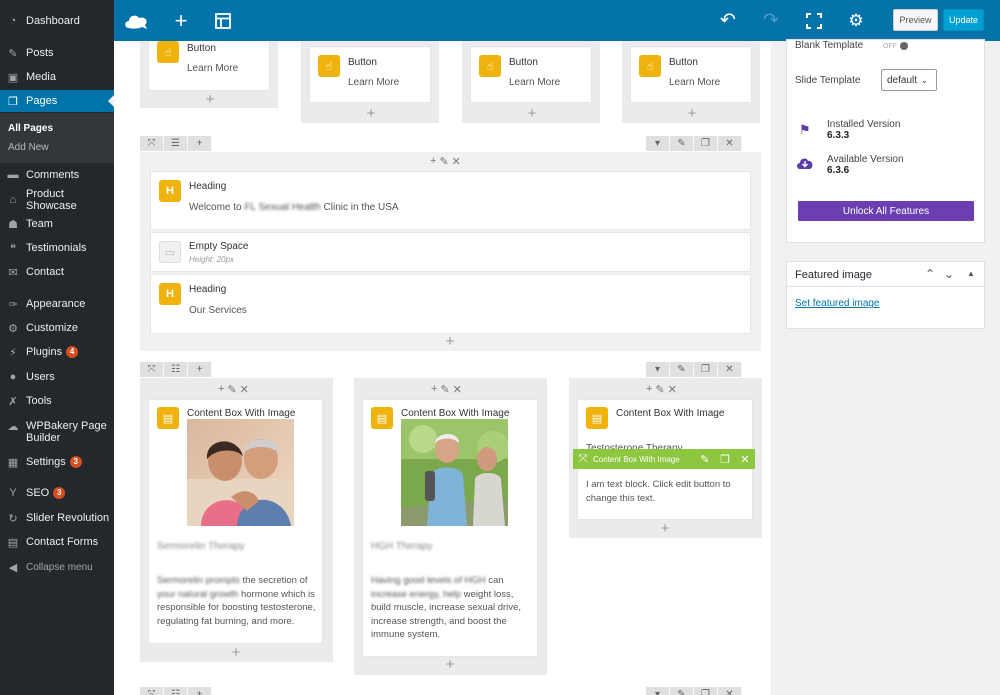  What do you see at coordinates (583, 459) in the screenshot?
I see `move-element-icon: ⤧` at bounding box center [583, 459].